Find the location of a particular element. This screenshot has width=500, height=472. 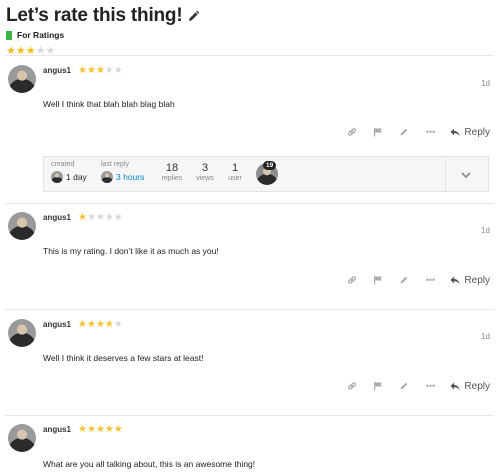

category-name: For Ratings is located at coordinates (41, 35).